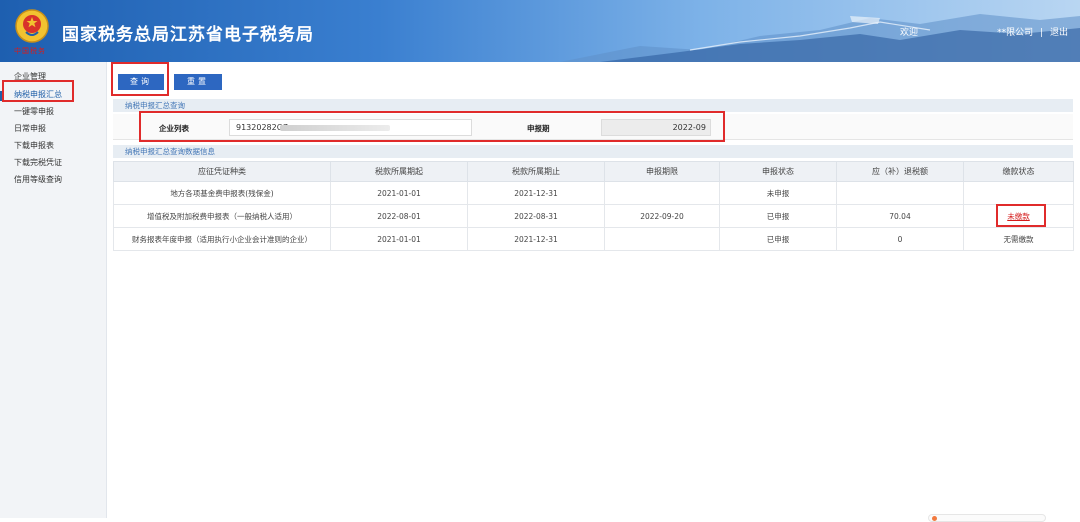  Describe the element at coordinates (593, 127) in the screenshot. I see `filter-row: 企业列表 91320282O7 申报期 2022-09` at that location.